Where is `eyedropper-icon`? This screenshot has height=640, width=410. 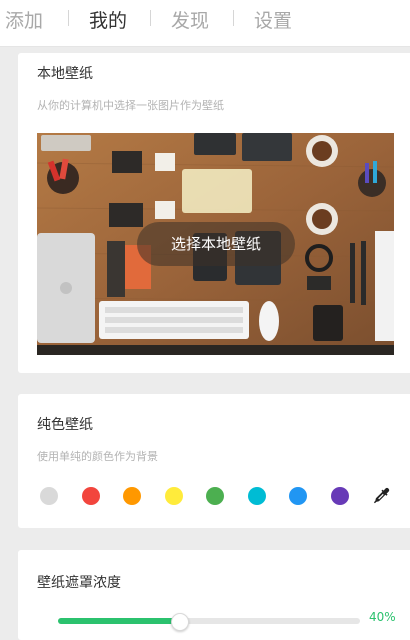
eyedropper-icon is located at coordinates (382, 496).